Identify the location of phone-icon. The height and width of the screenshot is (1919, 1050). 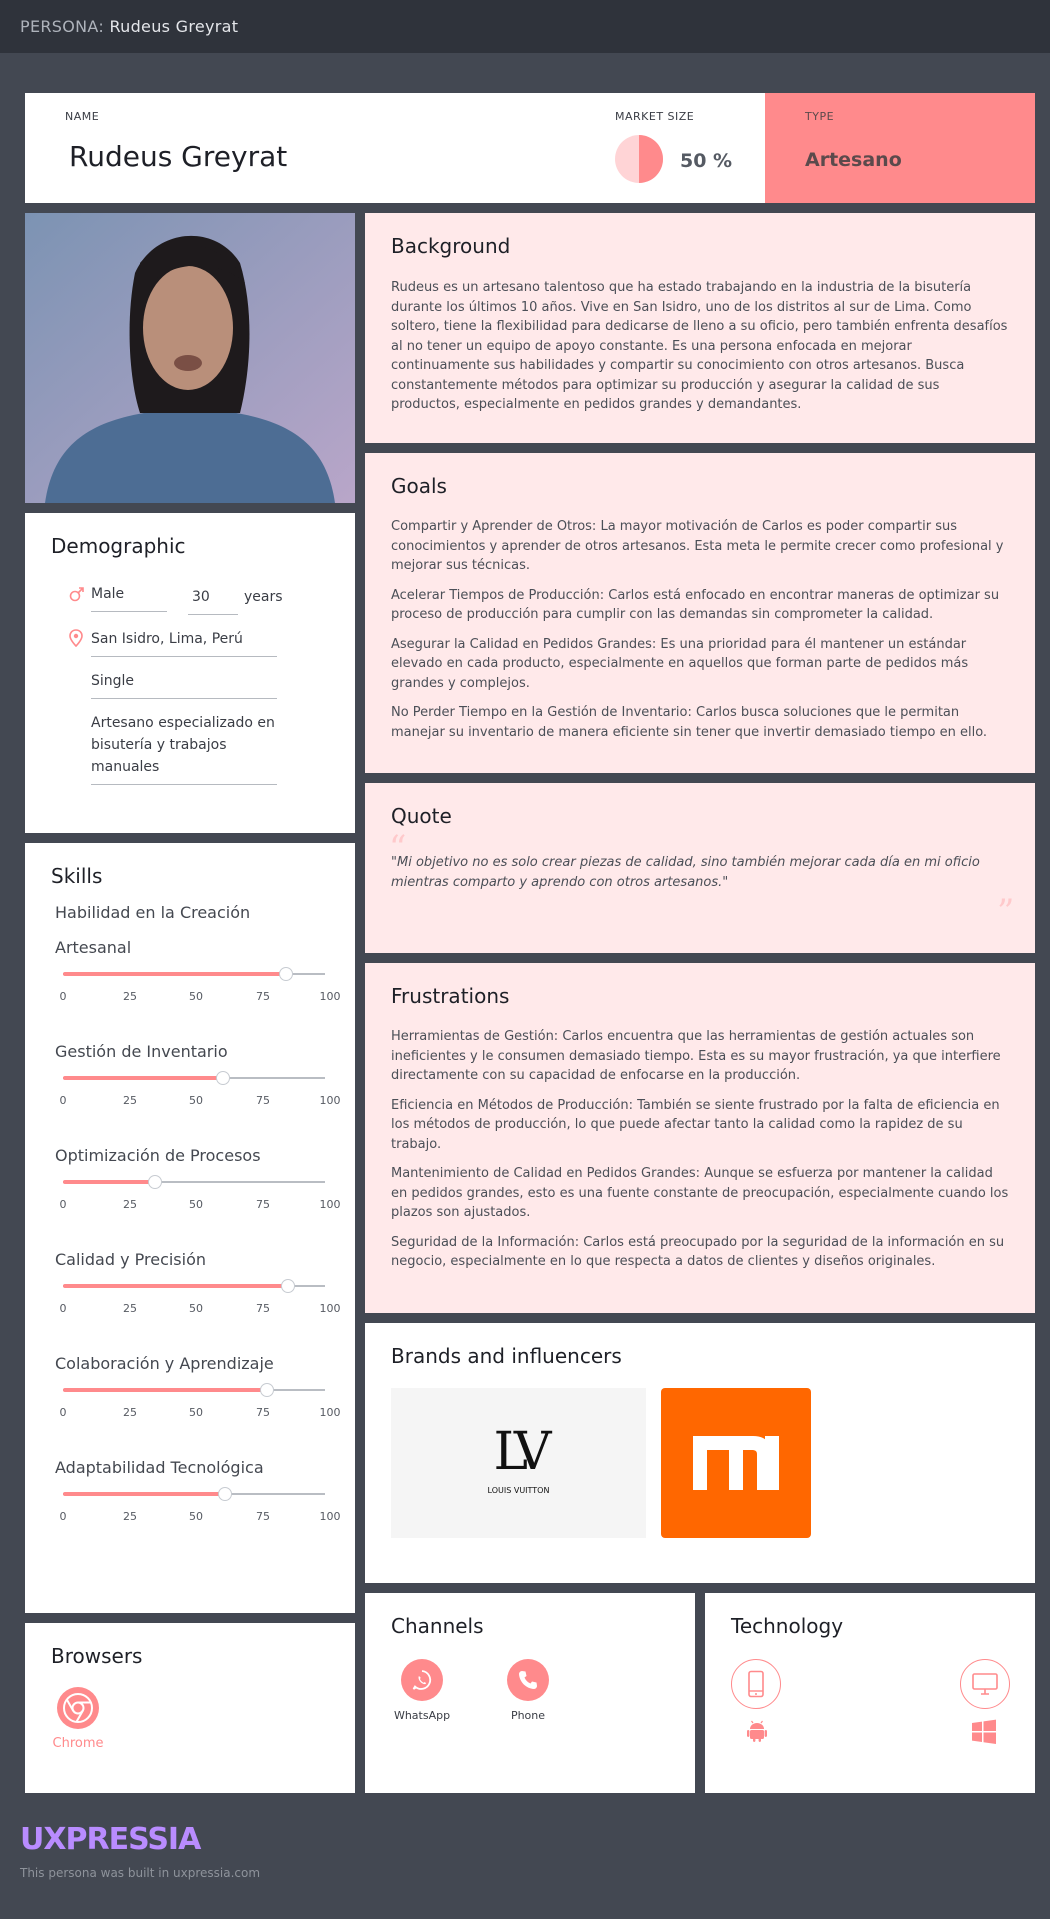
(528, 1680).